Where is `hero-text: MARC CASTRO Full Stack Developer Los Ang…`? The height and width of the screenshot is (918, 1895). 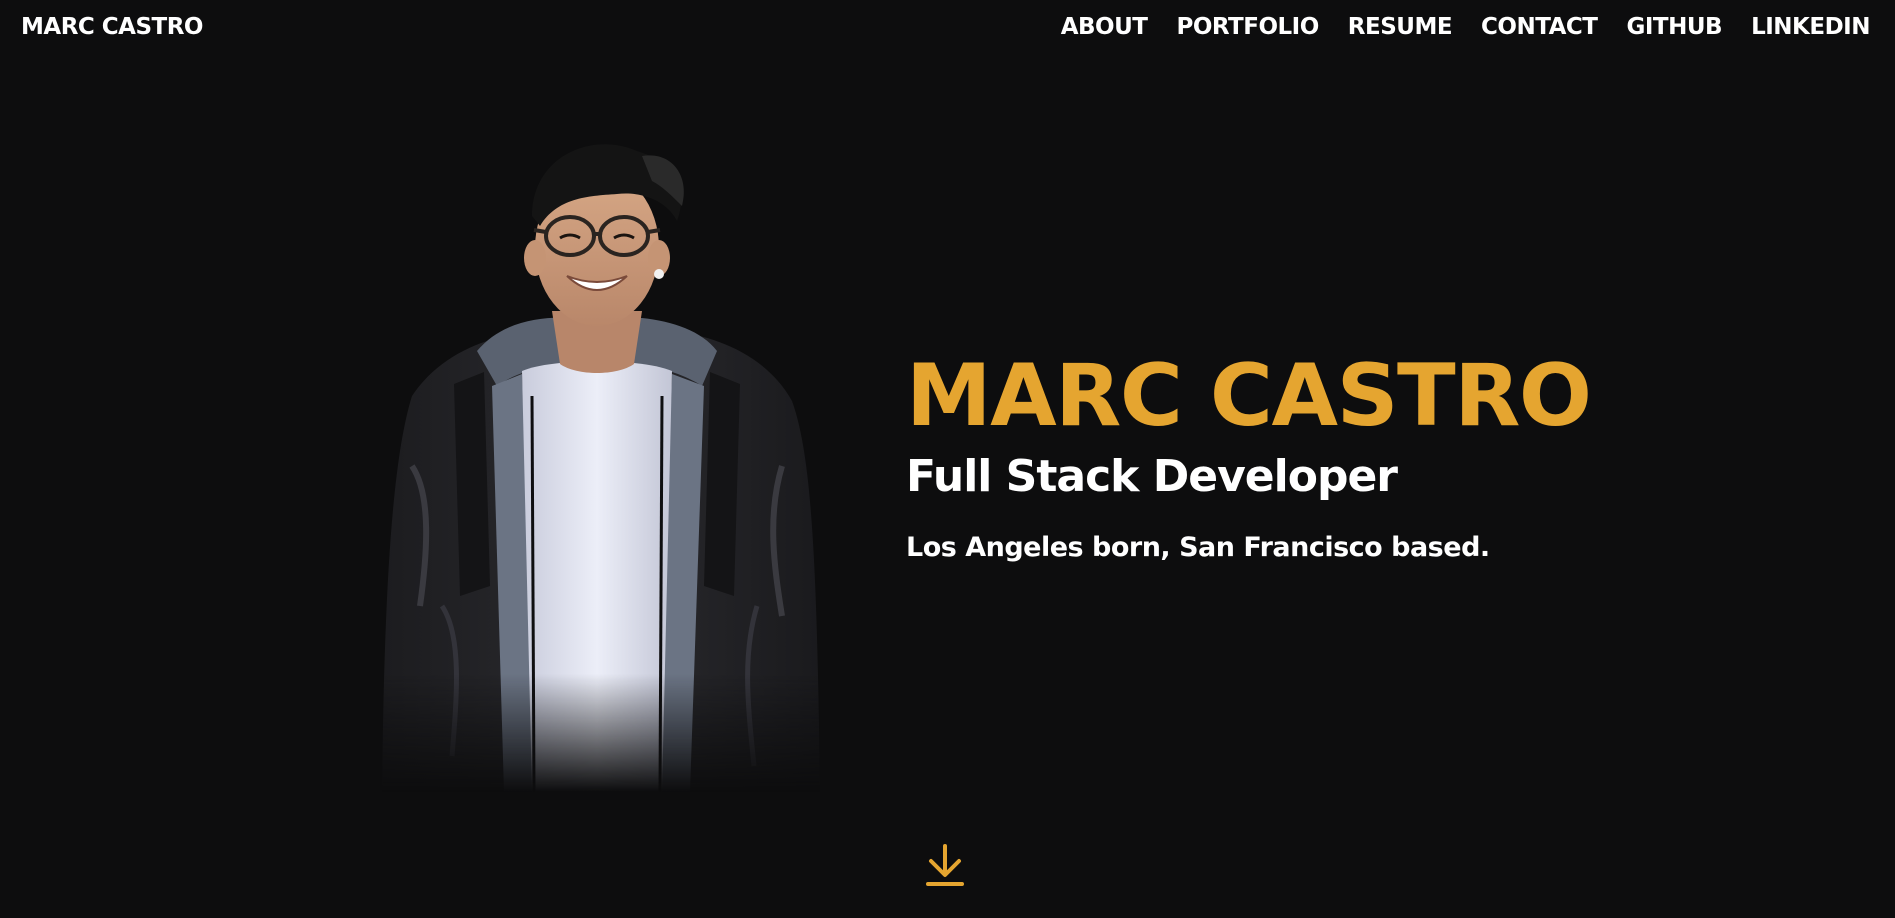
hero-text: MARC CASTRO Full Stack Developer Los Ang… is located at coordinates (1249, 455).